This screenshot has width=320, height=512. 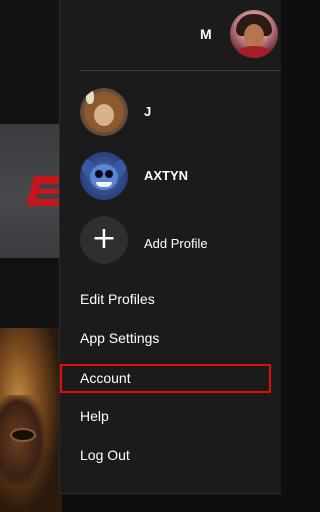 What do you see at coordinates (166, 175) in the screenshot?
I see `profile-name: AXTYN` at bounding box center [166, 175].